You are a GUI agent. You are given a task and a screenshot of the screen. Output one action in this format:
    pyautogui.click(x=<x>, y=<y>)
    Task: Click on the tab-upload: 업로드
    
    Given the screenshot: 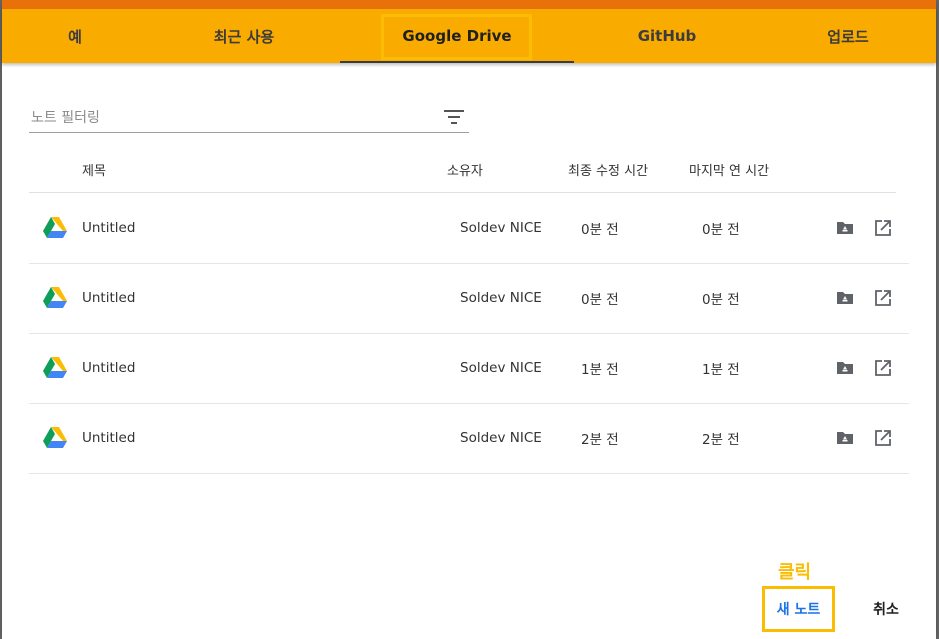 What is the action you would take?
    pyautogui.click(x=848, y=36)
    